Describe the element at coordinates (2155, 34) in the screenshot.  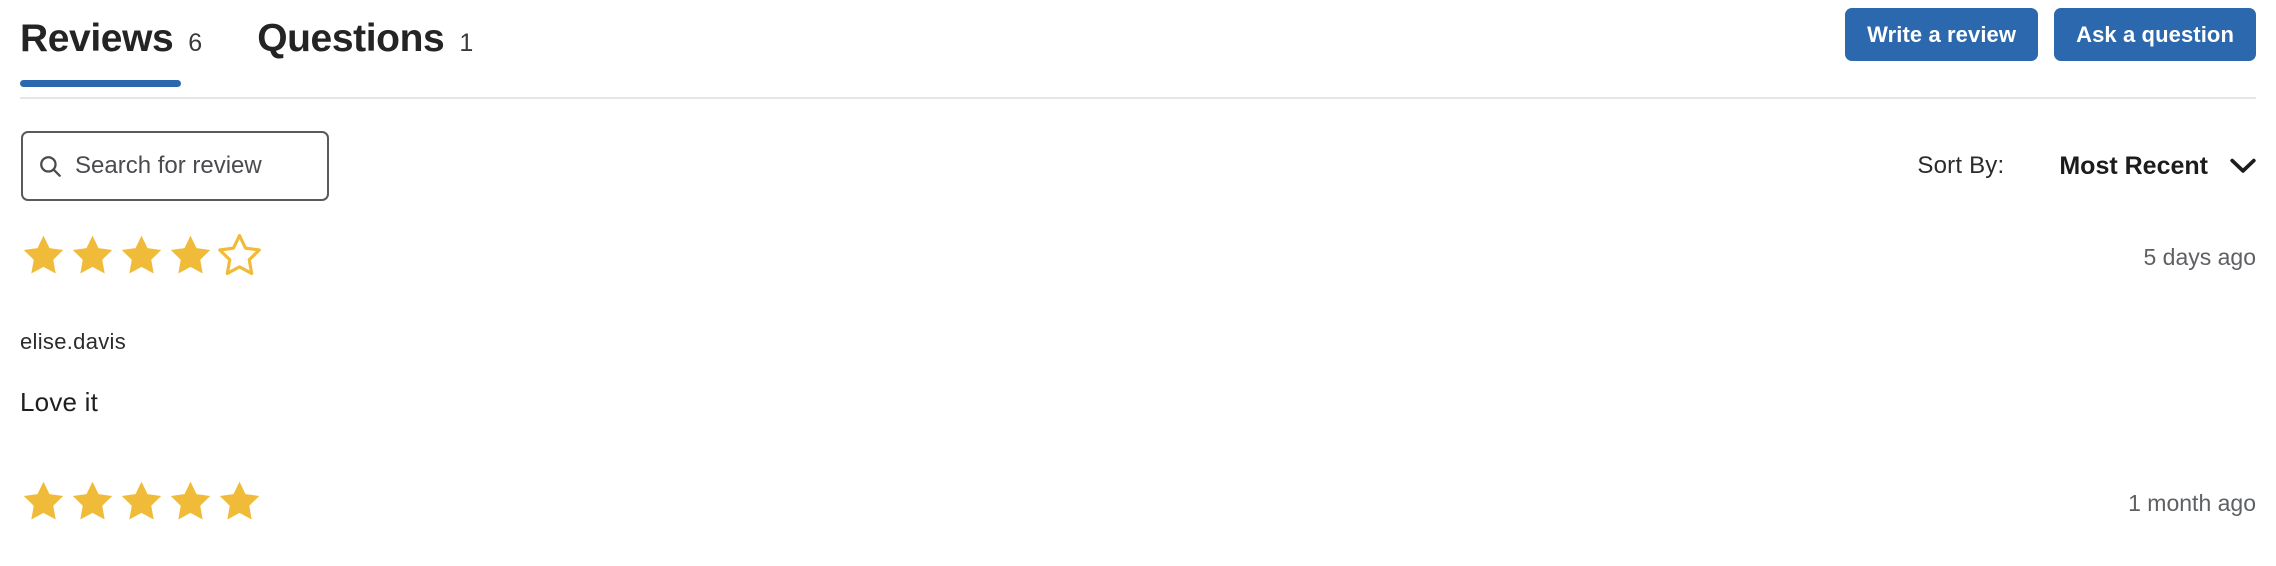
I see `ask-a-question-button: Ask a question` at that location.